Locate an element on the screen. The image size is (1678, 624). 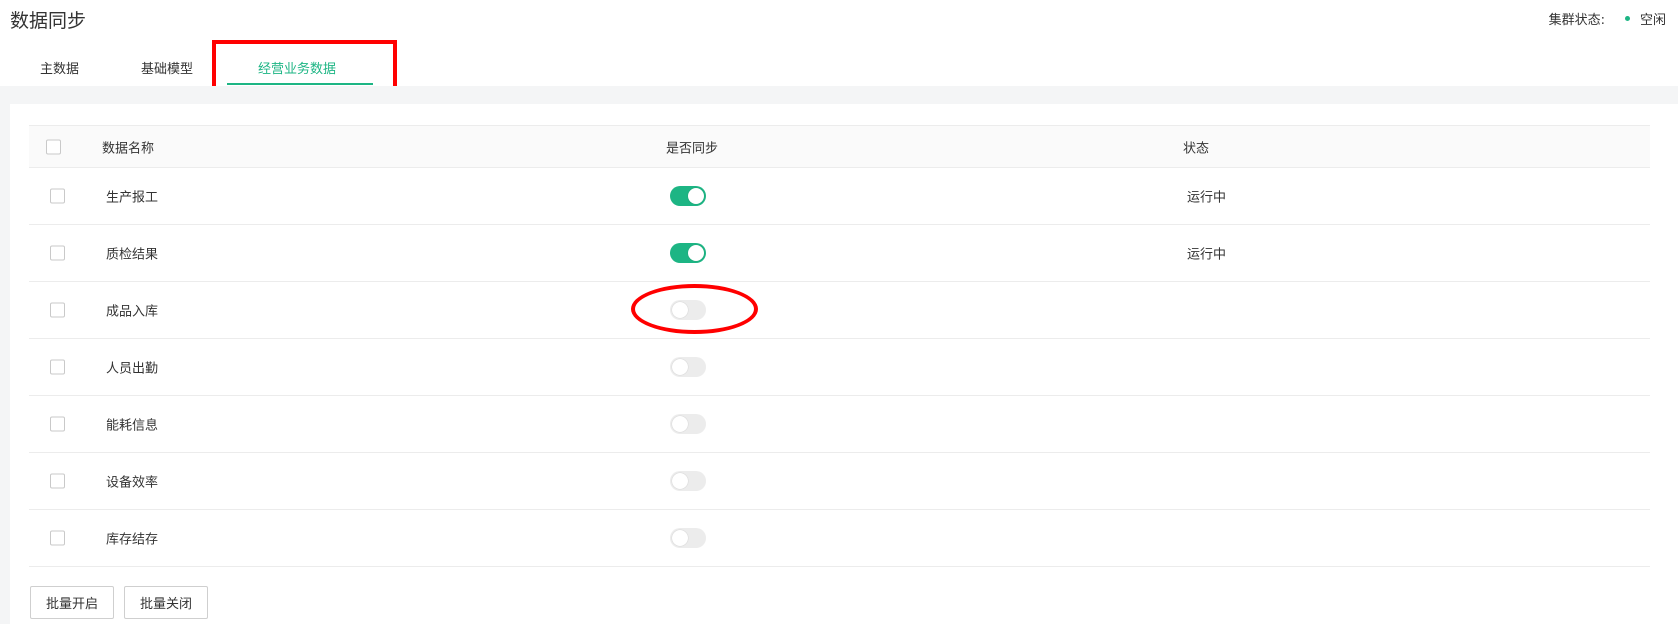
cluster-status-label: 集群状态: is located at coordinates (1576, 20).